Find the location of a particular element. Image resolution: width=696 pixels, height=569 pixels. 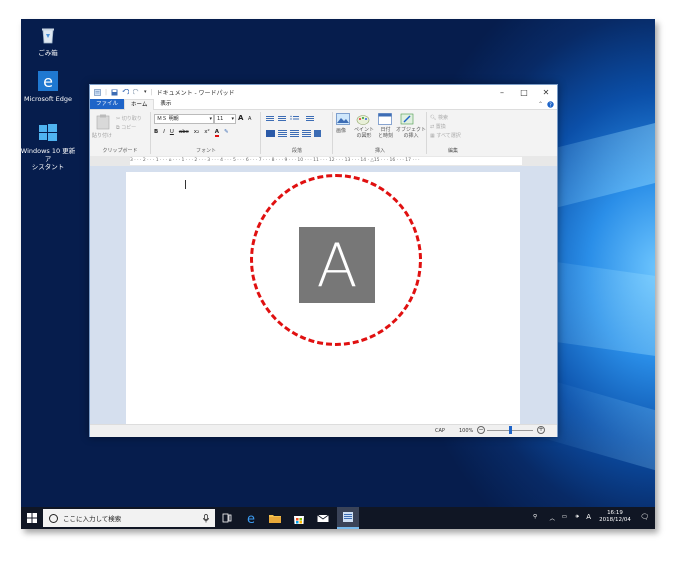

tab-view: 表示 is located at coordinates (165, 104).